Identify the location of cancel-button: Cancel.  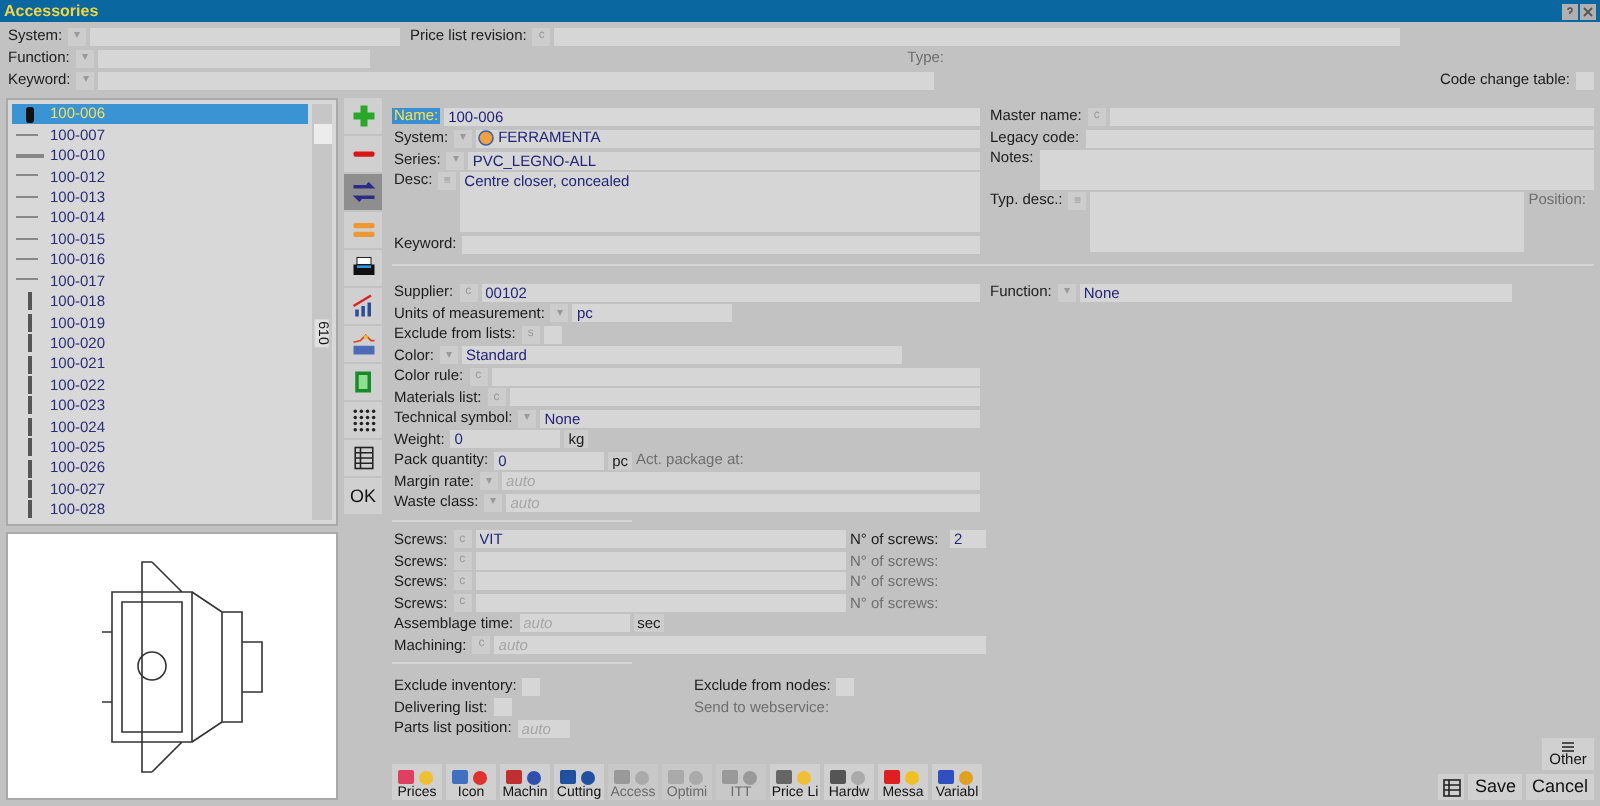
(1559, 787).